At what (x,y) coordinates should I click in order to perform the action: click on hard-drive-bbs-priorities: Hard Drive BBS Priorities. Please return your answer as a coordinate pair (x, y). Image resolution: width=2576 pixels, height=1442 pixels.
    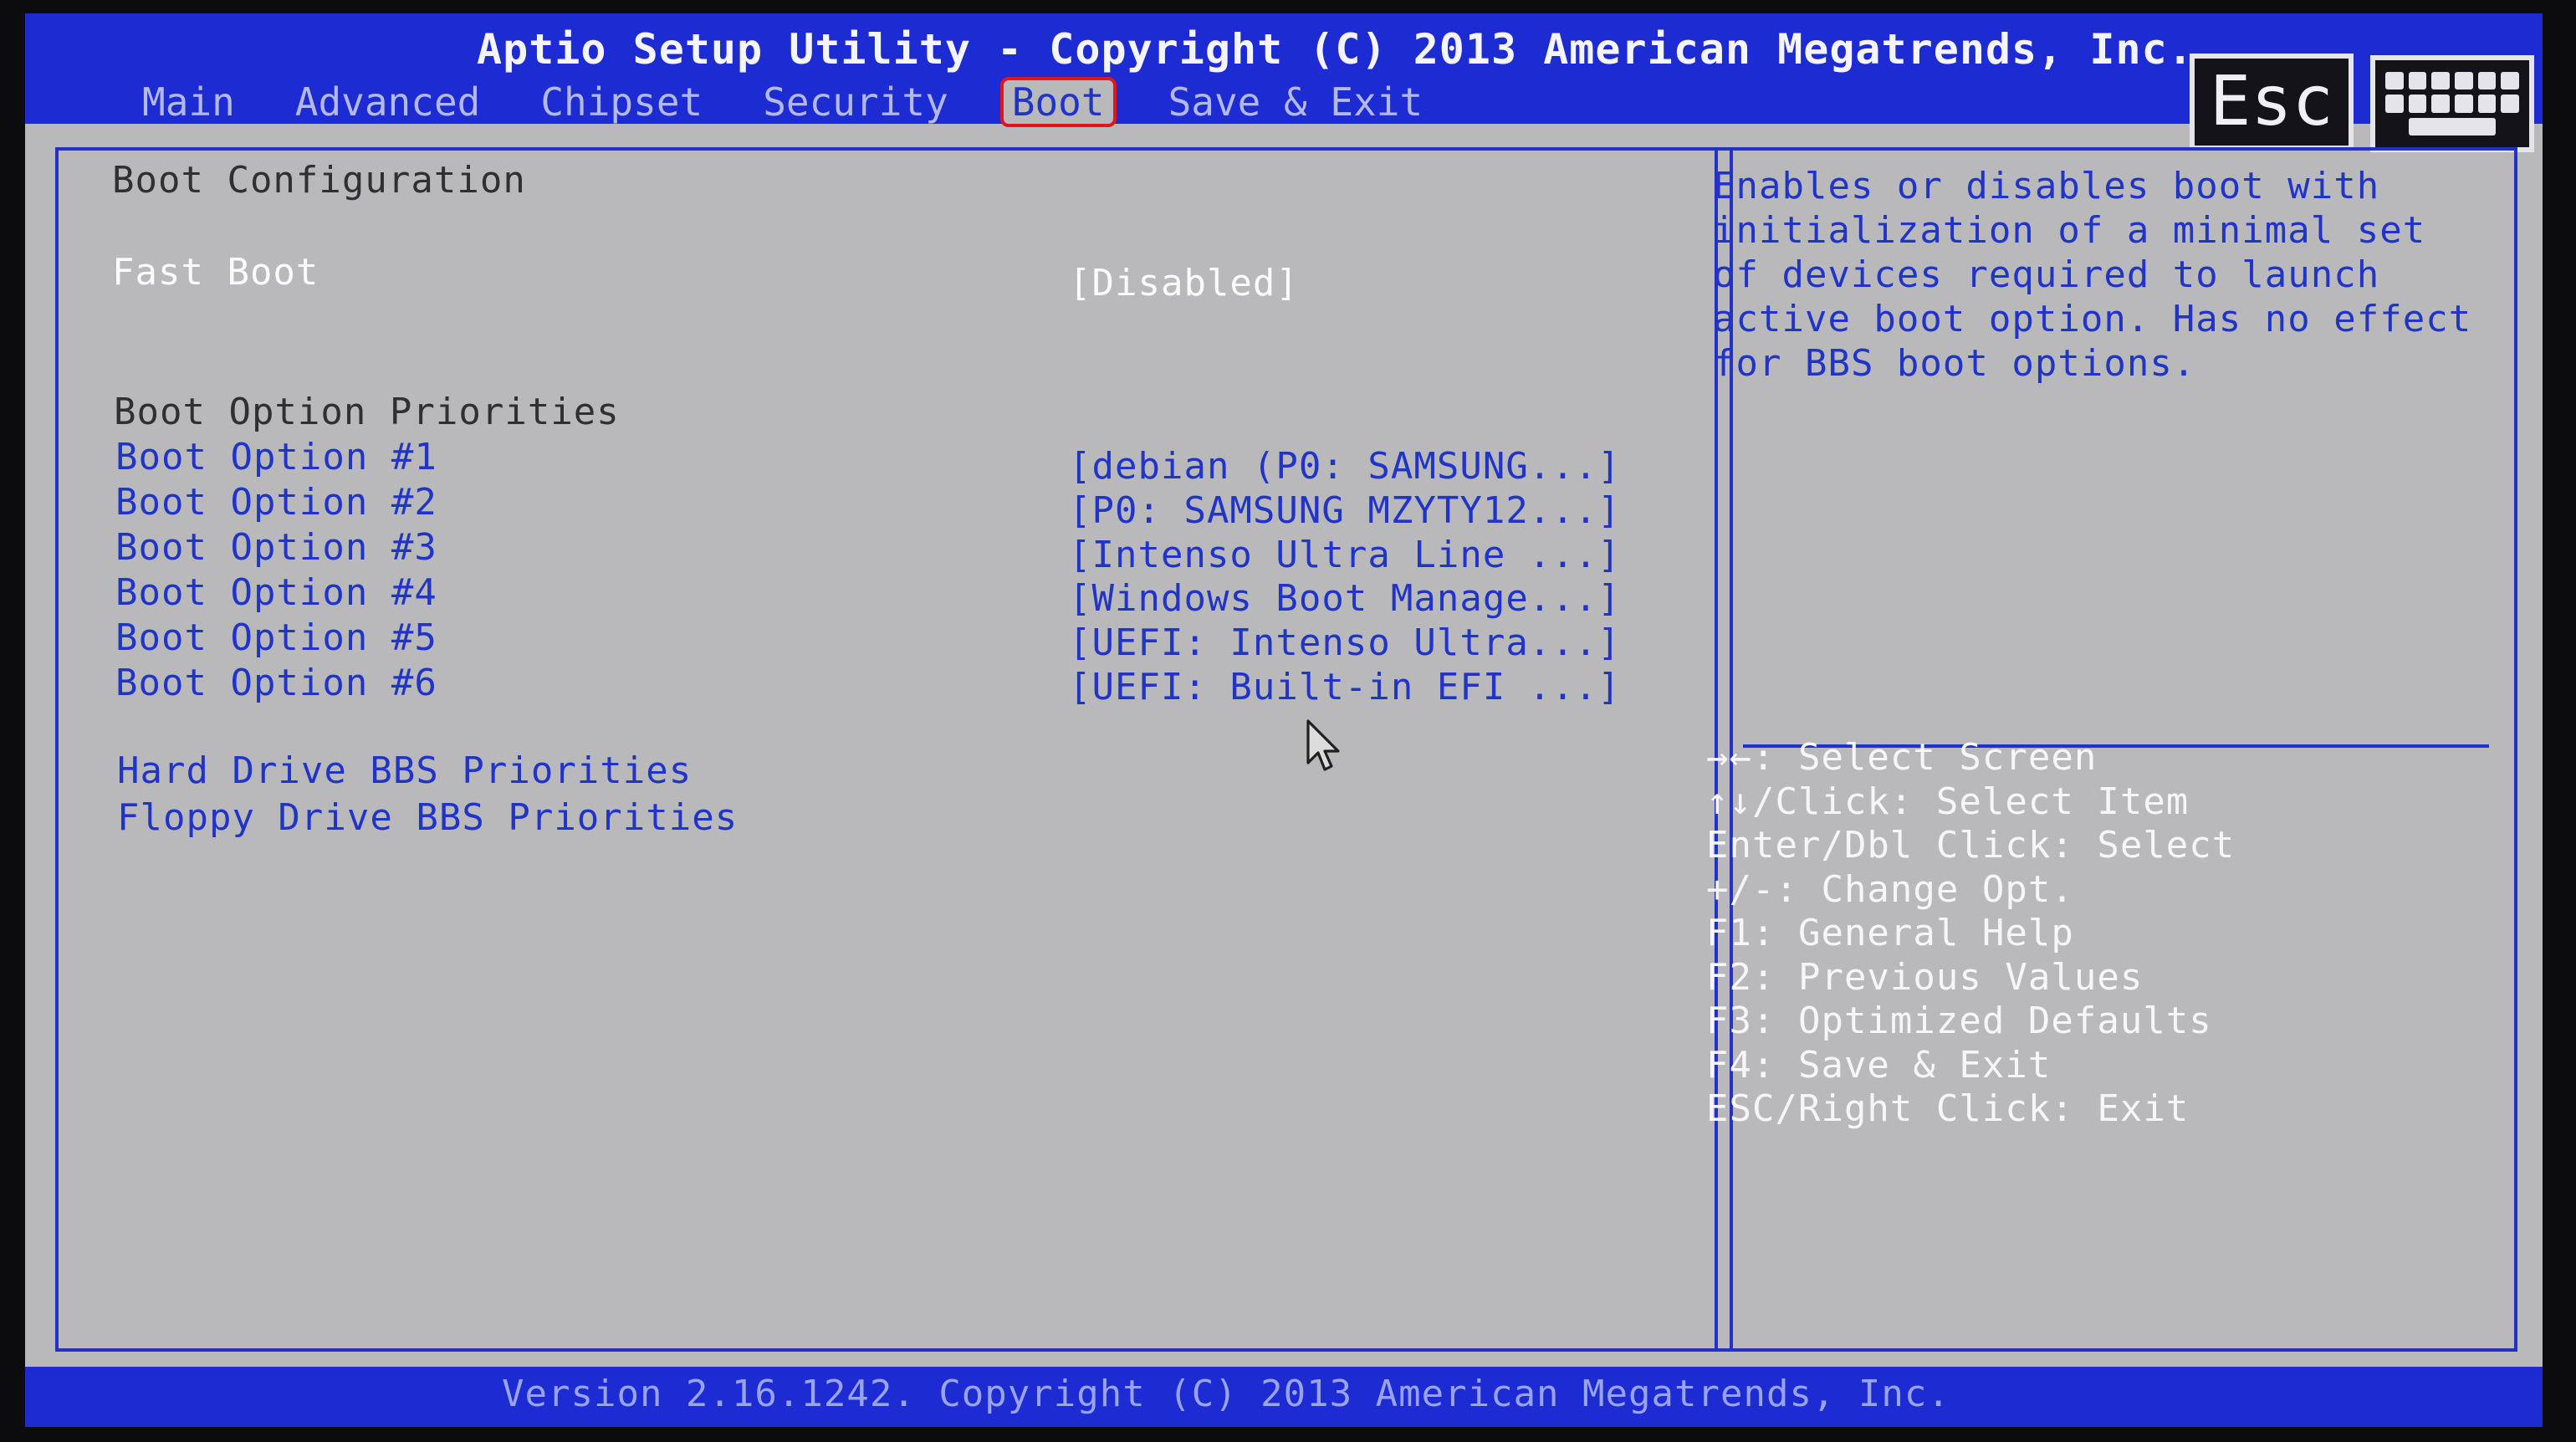
    Looking at the image, I should click on (404, 770).